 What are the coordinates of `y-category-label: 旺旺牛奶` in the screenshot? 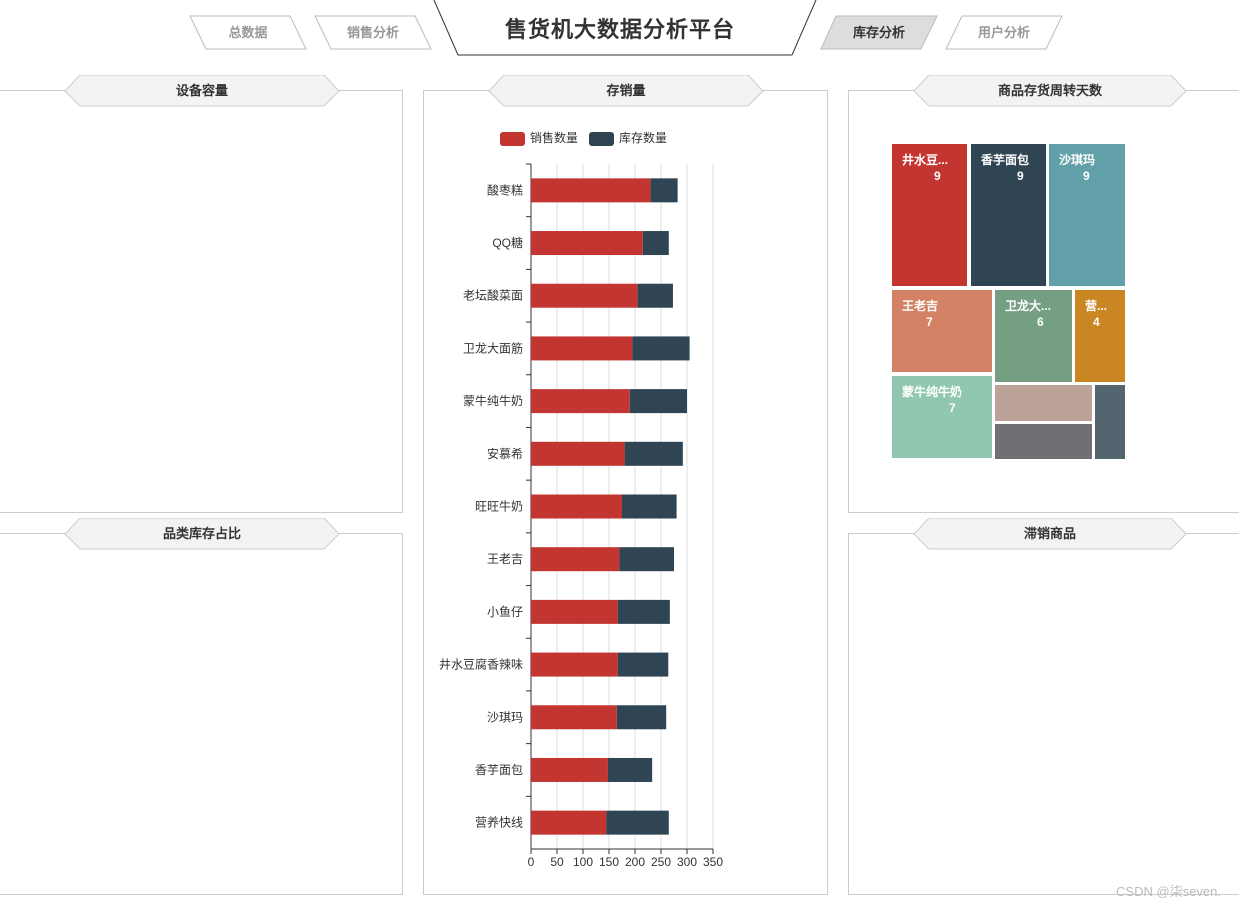 It's located at (499, 506).